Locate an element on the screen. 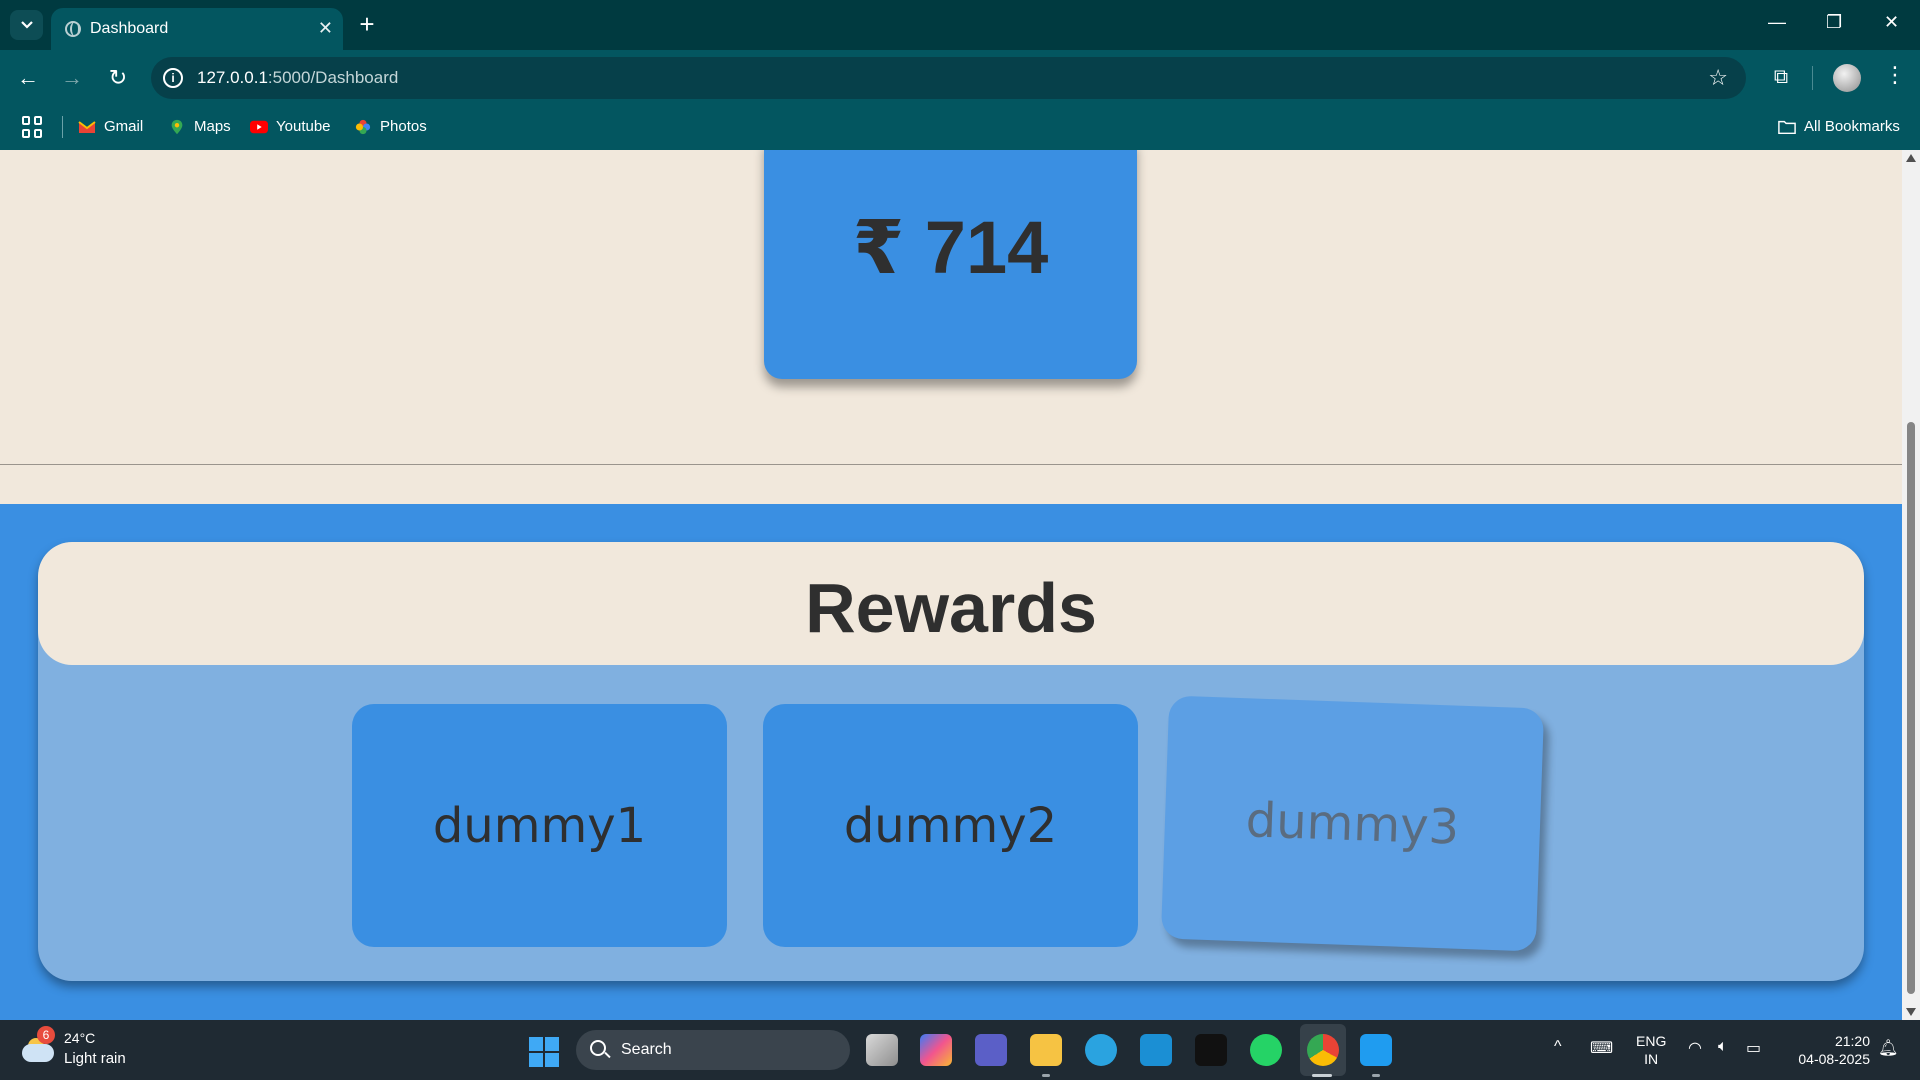  bookmarks-divider is located at coordinates (62, 127).